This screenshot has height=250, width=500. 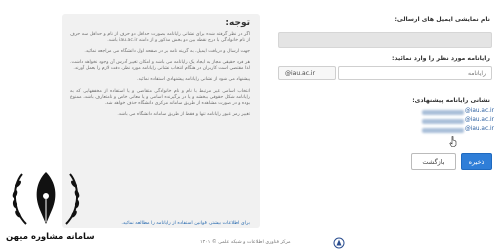 I want to click on hand-cursor-icon, so click(x=453, y=141).